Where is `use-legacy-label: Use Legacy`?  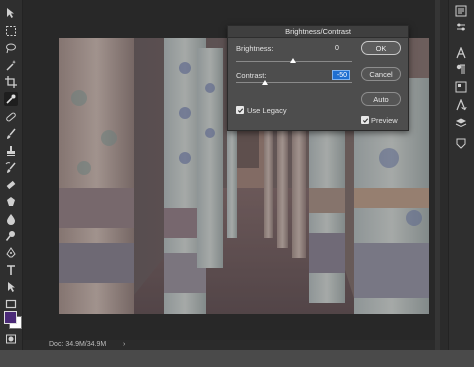
use-legacy-label: Use Legacy is located at coordinates (267, 110).